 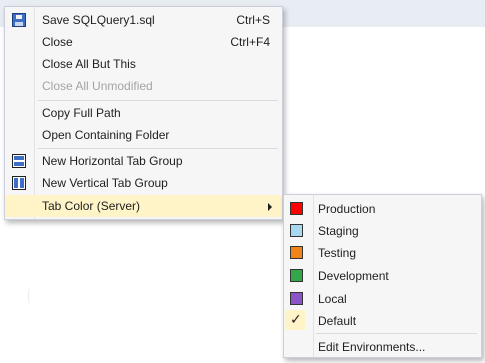 I want to click on menu-item-new-vertical-tab-group: New Vertical Tab Group, so click(x=143, y=183).